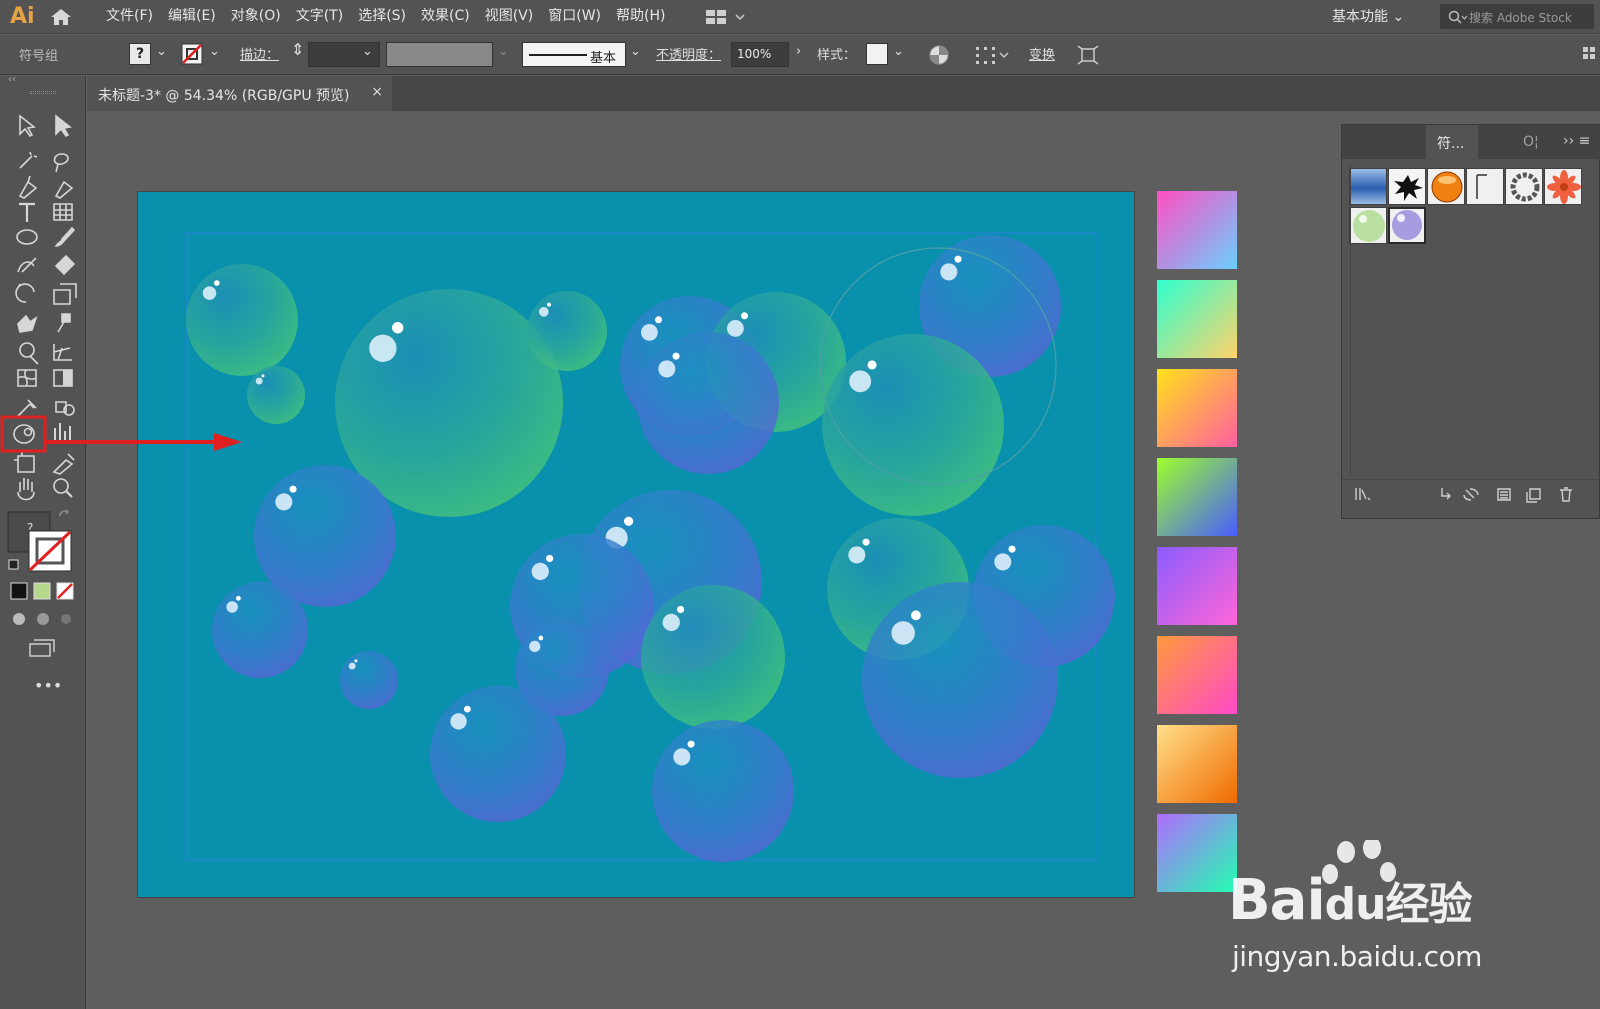 The height and width of the screenshot is (1009, 1600). Describe the element at coordinates (688, 53) in the screenshot. I see `opacity-label: 不透明度：` at that location.